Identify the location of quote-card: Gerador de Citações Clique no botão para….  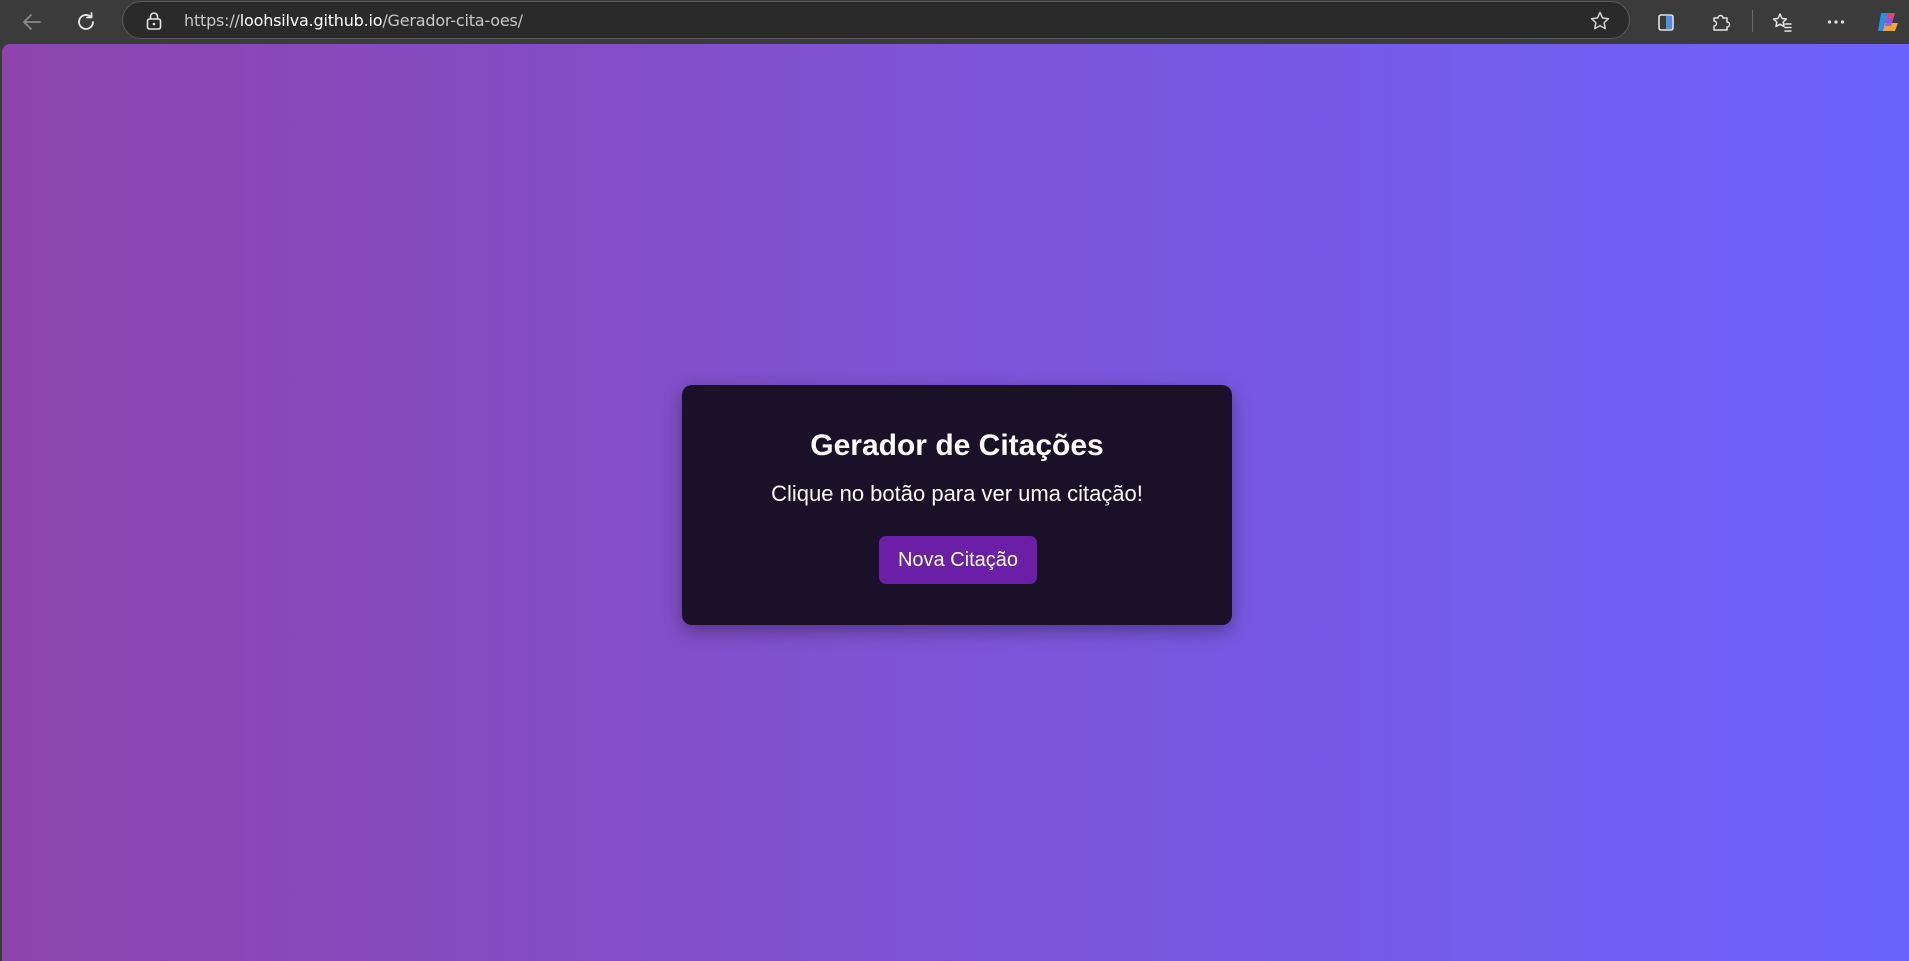
(957, 505).